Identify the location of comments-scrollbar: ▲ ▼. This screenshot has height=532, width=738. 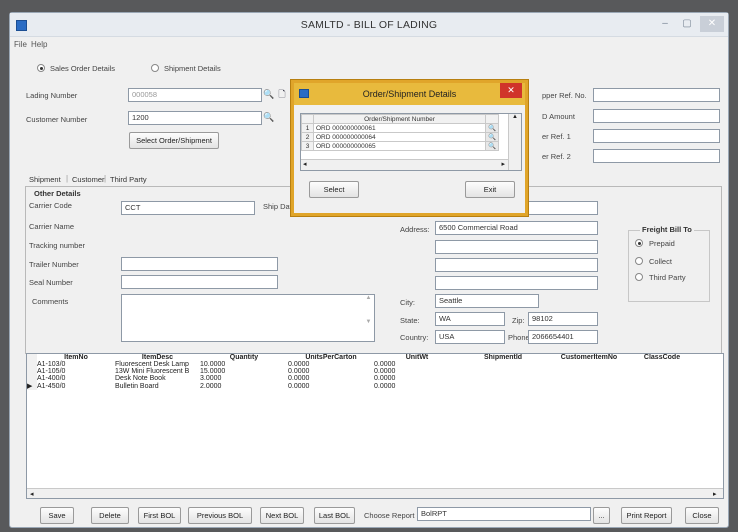
(368, 318).